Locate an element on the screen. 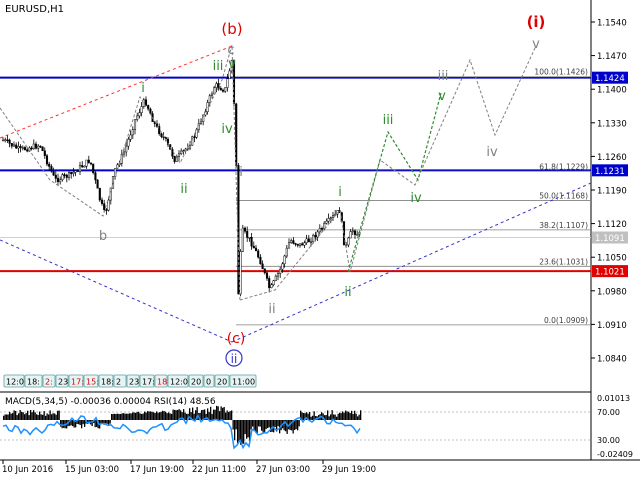  indicator-tick-label: -0.02409 is located at coordinates (615, 454).